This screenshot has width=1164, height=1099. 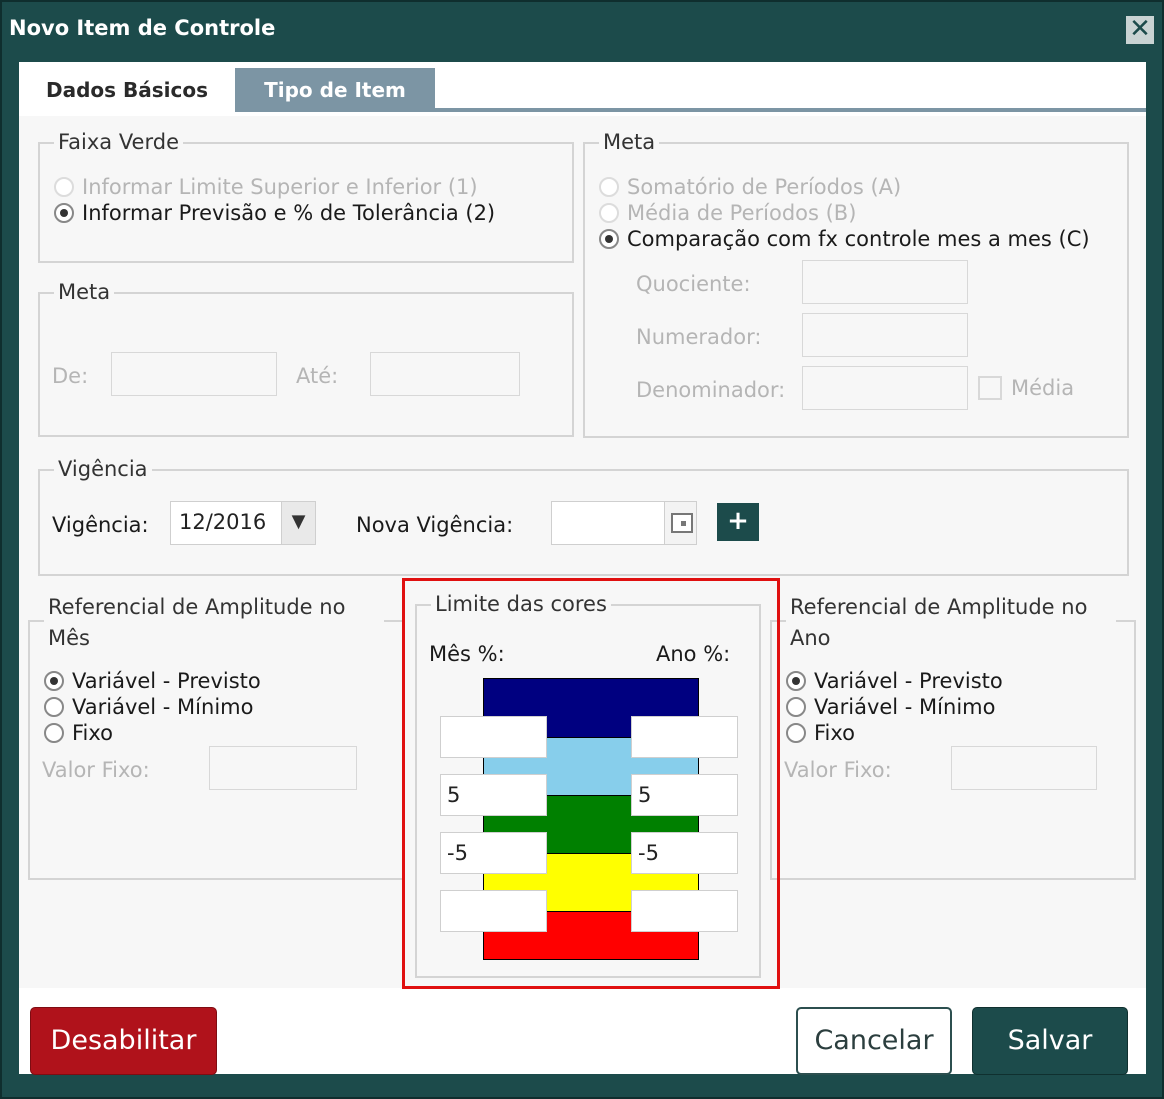 What do you see at coordinates (874, 1041) in the screenshot?
I see `cancel-button: Cancelar` at bounding box center [874, 1041].